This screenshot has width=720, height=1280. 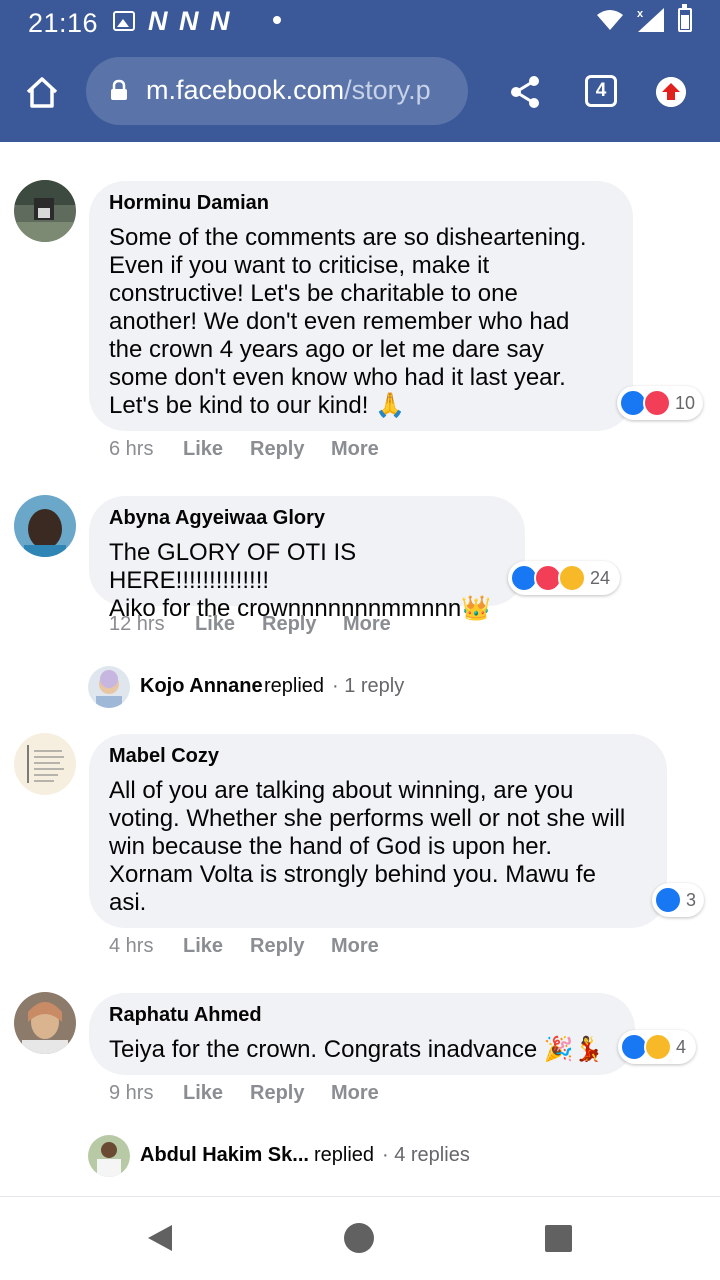 I want to click on reaction-summary: 10, so click(x=660, y=403).